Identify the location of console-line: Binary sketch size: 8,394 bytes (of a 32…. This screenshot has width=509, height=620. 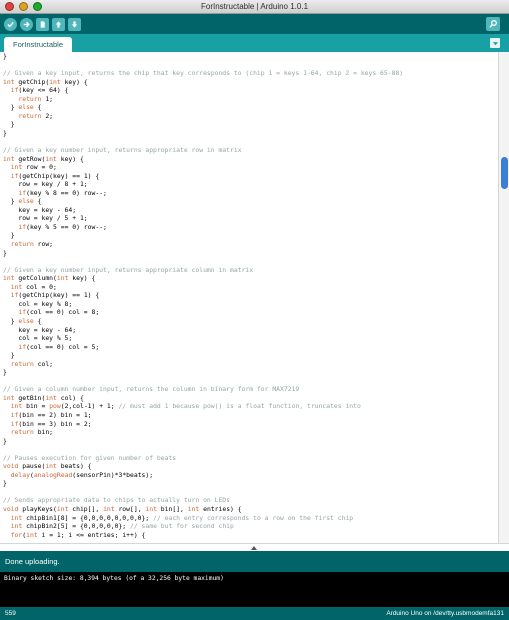
(114, 578).